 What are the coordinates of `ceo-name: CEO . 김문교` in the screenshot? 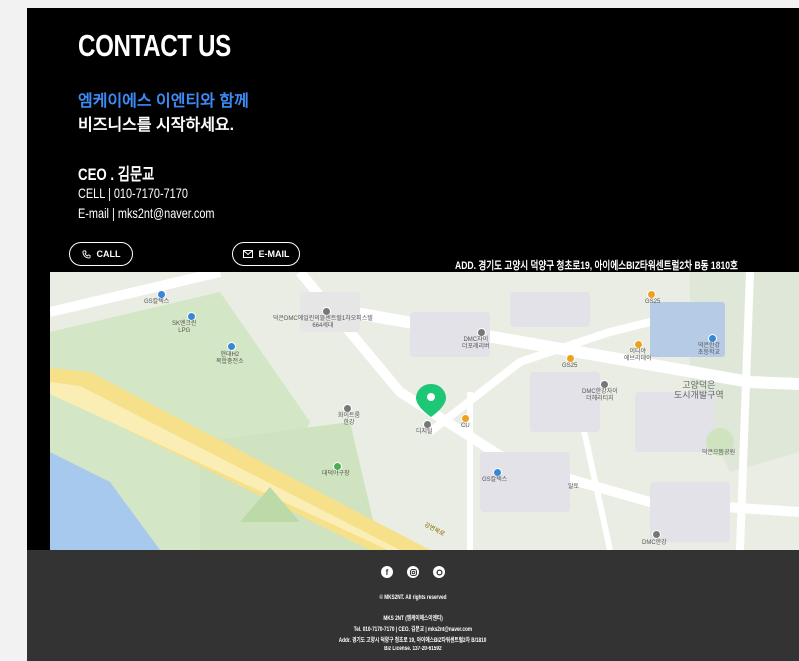 It's located at (116, 174).